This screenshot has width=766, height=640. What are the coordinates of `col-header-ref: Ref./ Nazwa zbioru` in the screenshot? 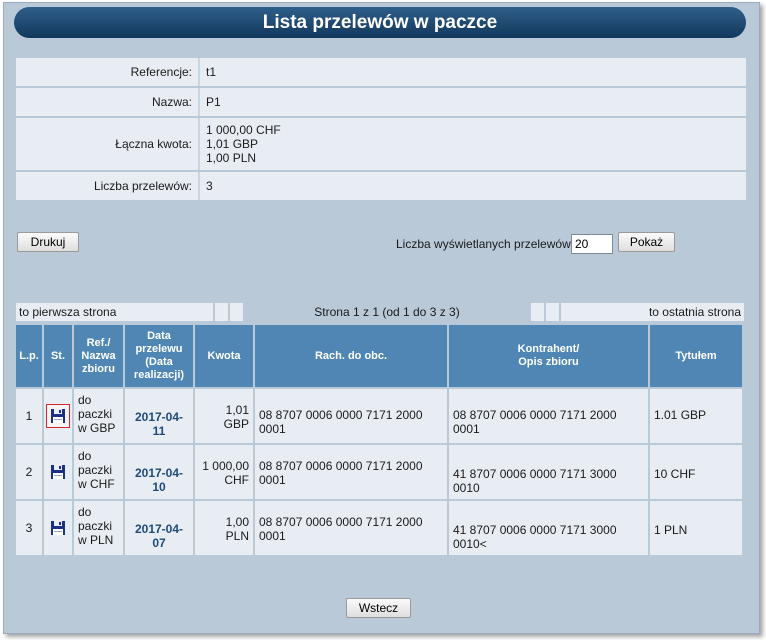 It's located at (98, 356).